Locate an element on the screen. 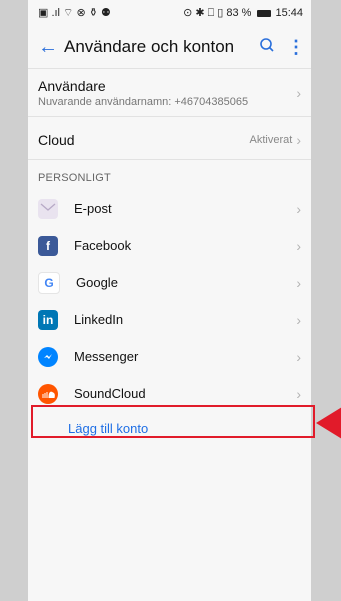 Image resolution: width=341 pixels, height=601 pixels. cloud-row: Cloud Aktiverat › is located at coordinates (169, 140).